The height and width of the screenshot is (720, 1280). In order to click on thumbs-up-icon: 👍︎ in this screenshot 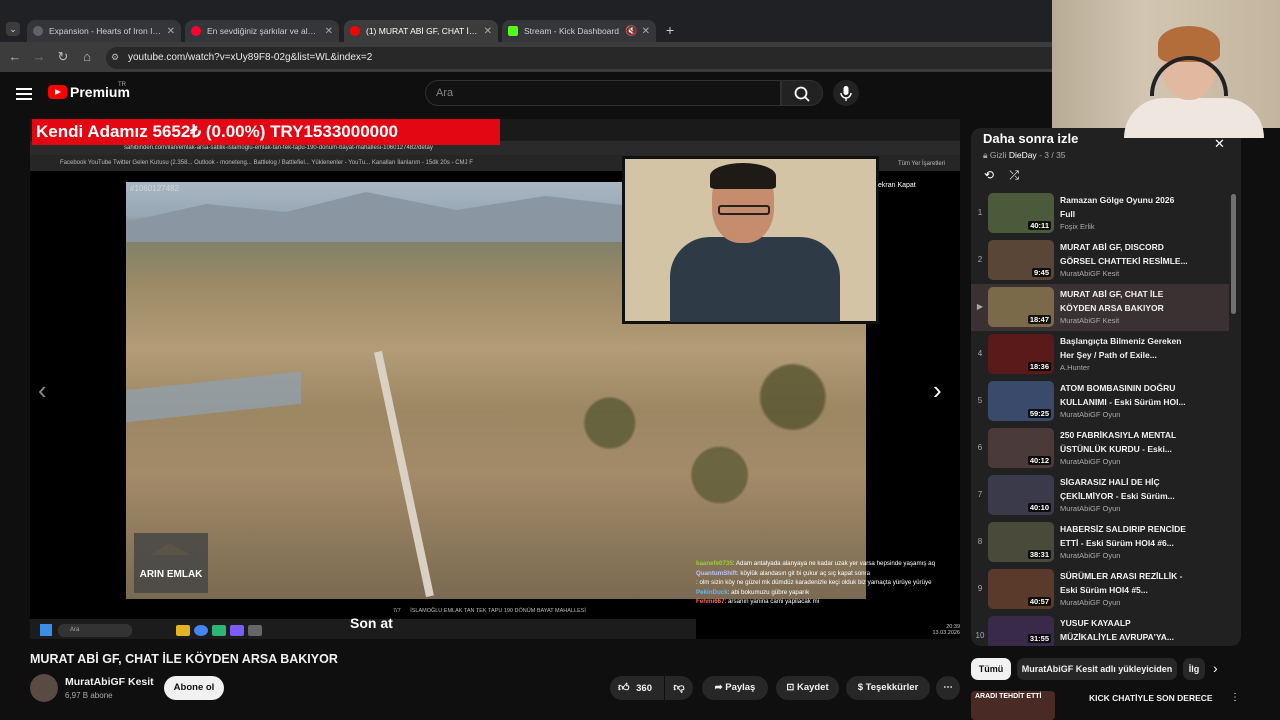, I will do `click(624, 688)`.